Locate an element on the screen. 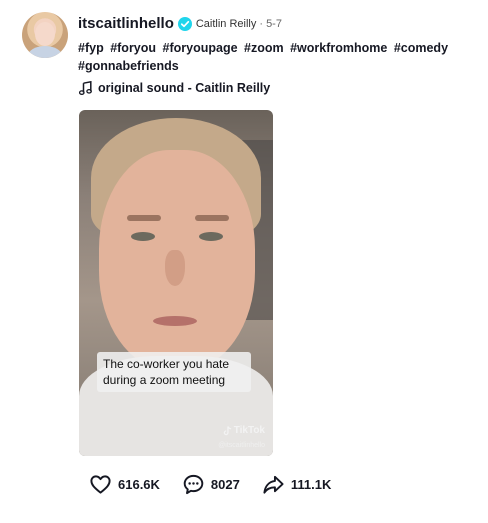 The image size is (488, 523). share-count: 111.1K is located at coordinates (311, 484).